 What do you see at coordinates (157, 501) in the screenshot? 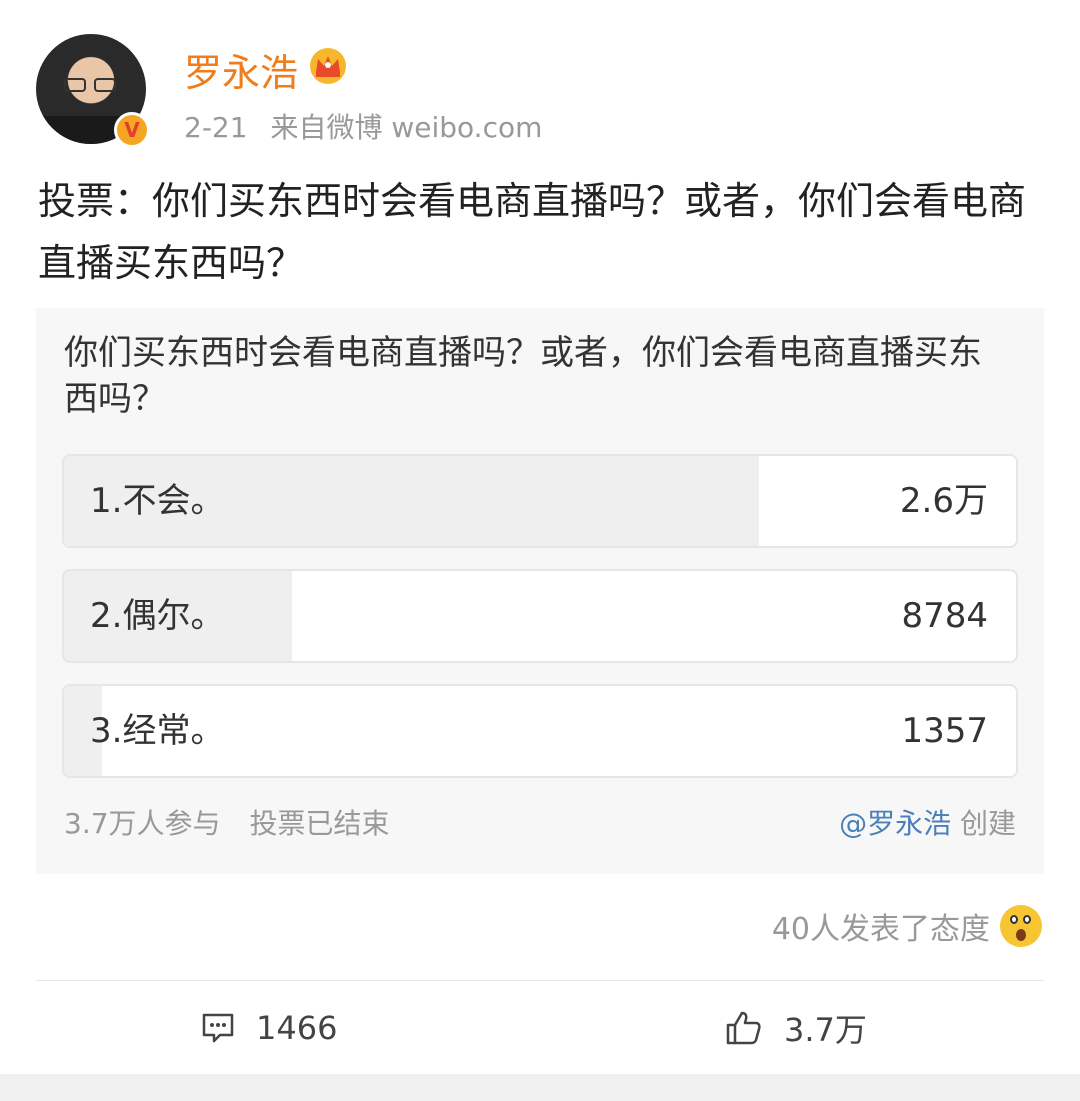
I see `poll-option-1-label: 1.不会。` at bounding box center [157, 501].